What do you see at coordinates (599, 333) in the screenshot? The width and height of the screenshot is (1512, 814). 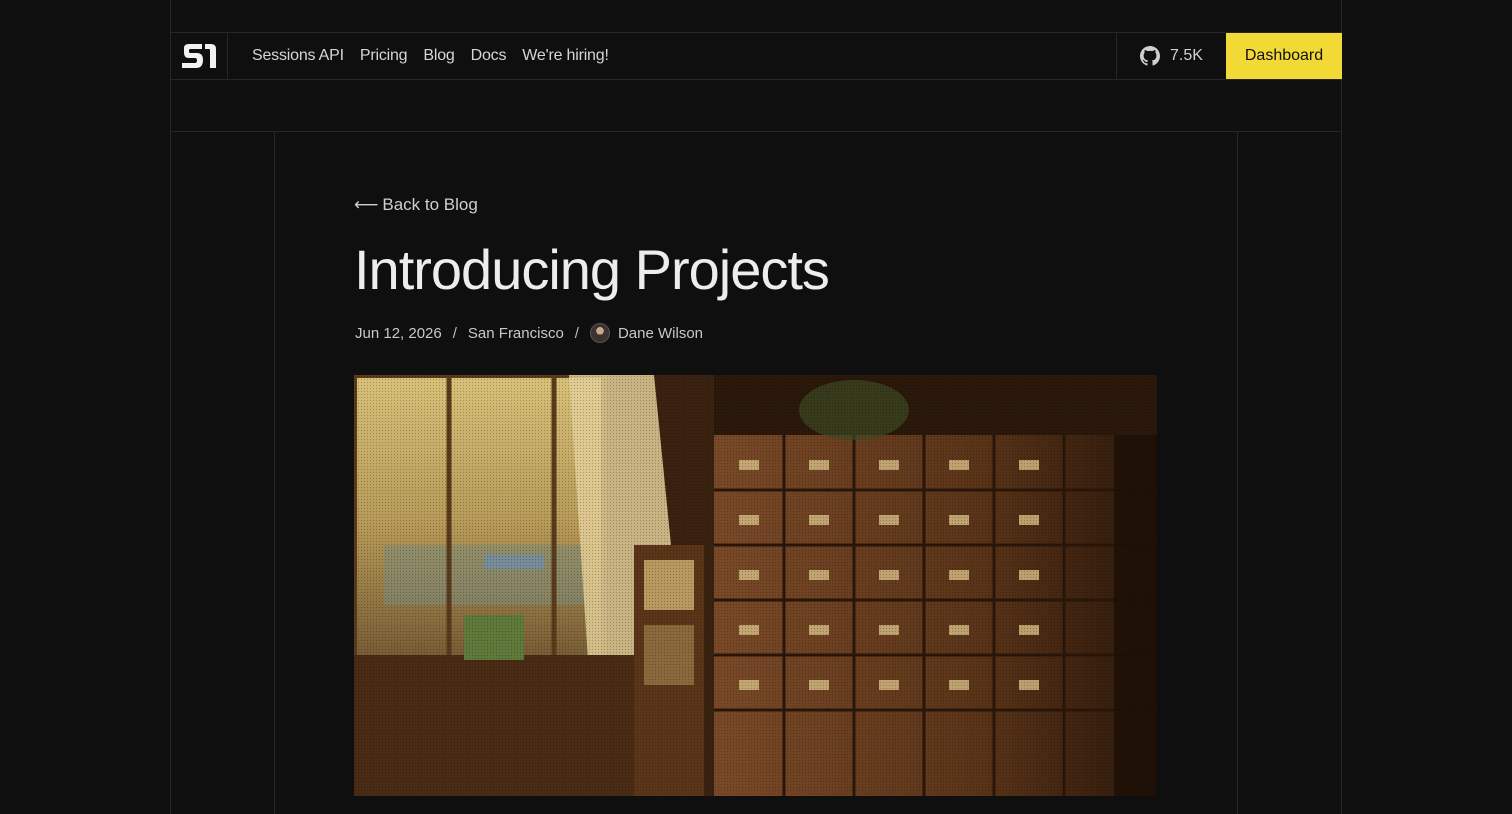 I see `author-avatar` at bounding box center [599, 333].